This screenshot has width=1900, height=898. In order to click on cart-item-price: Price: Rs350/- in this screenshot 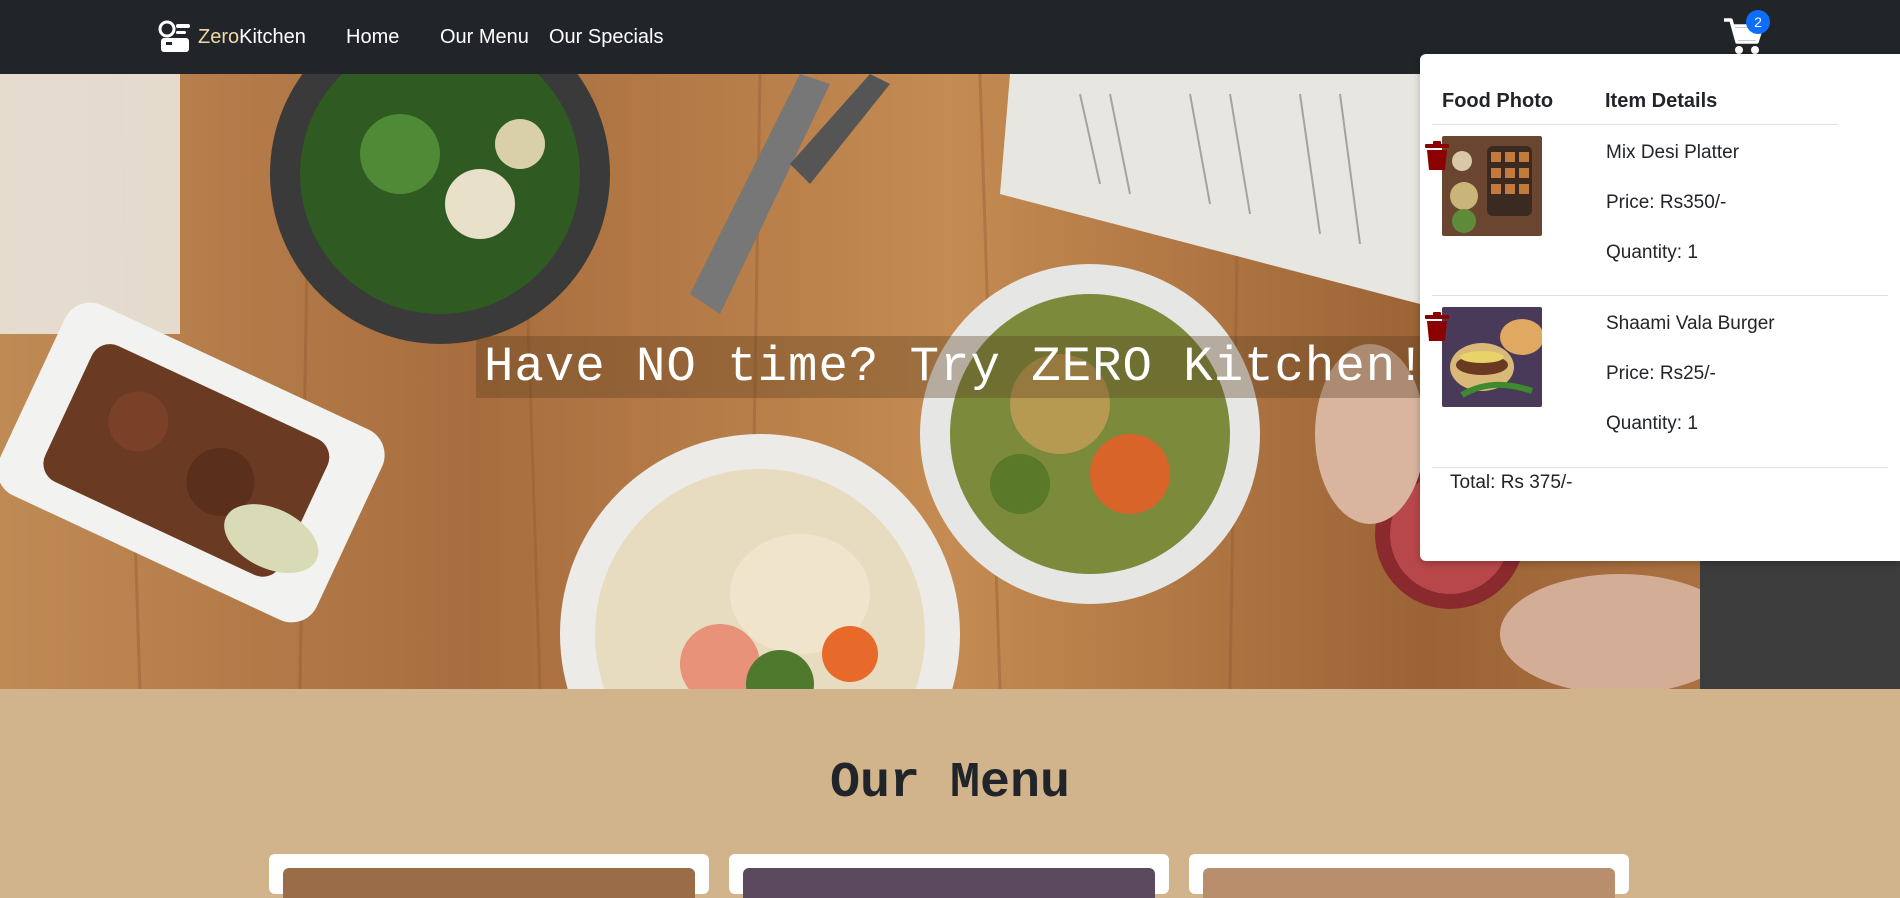, I will do `click(1666, 202)`.